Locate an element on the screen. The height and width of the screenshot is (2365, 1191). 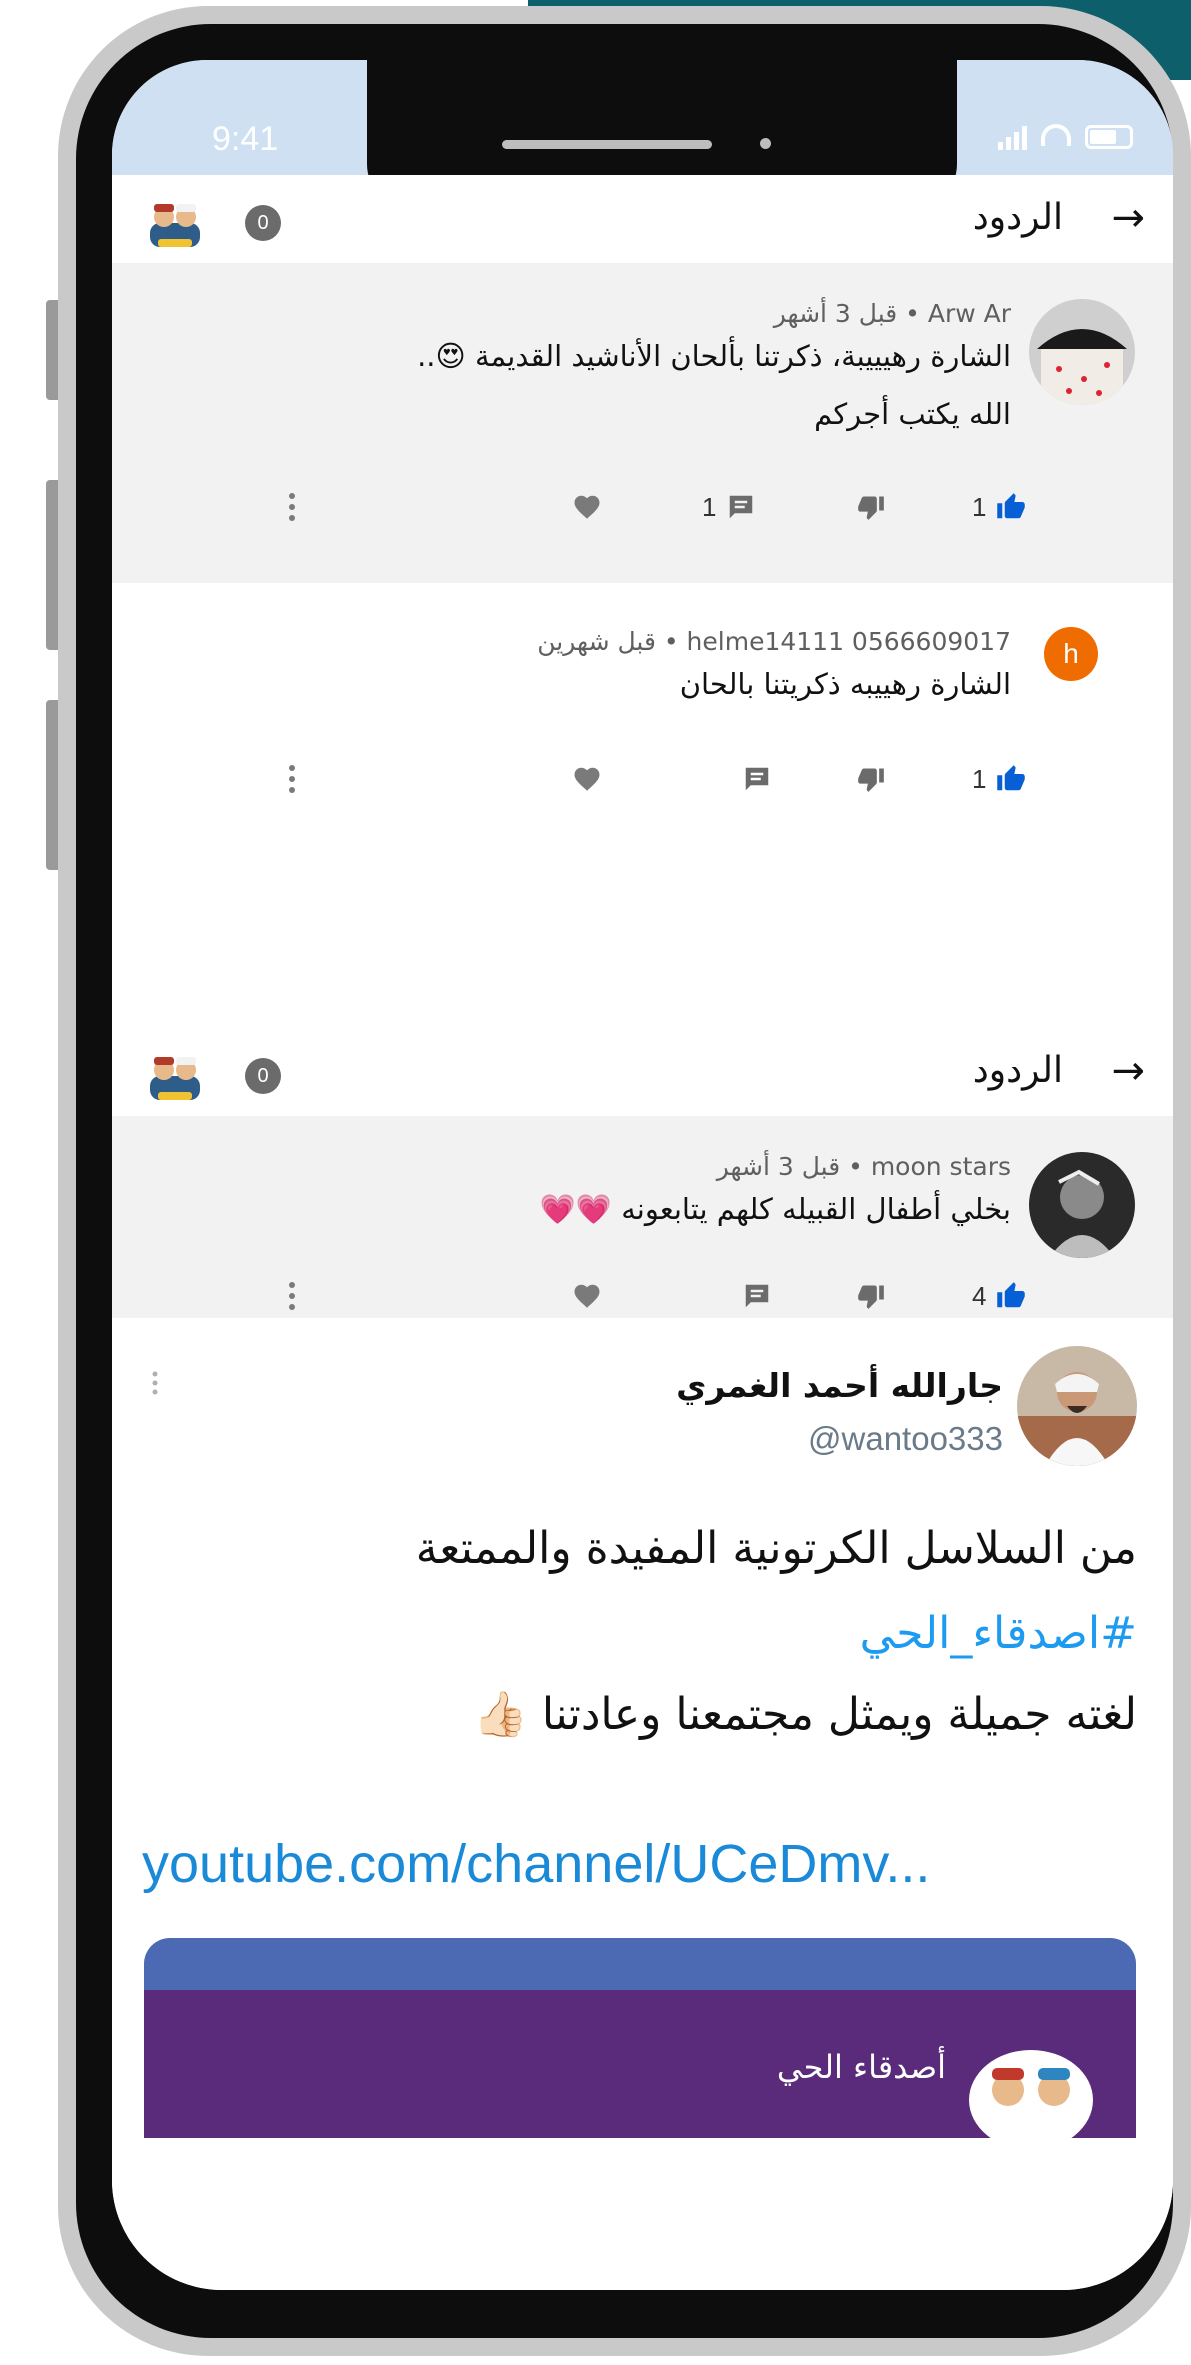
preview-title: أصدقاء الحي is located at coordinates (861, 2067).